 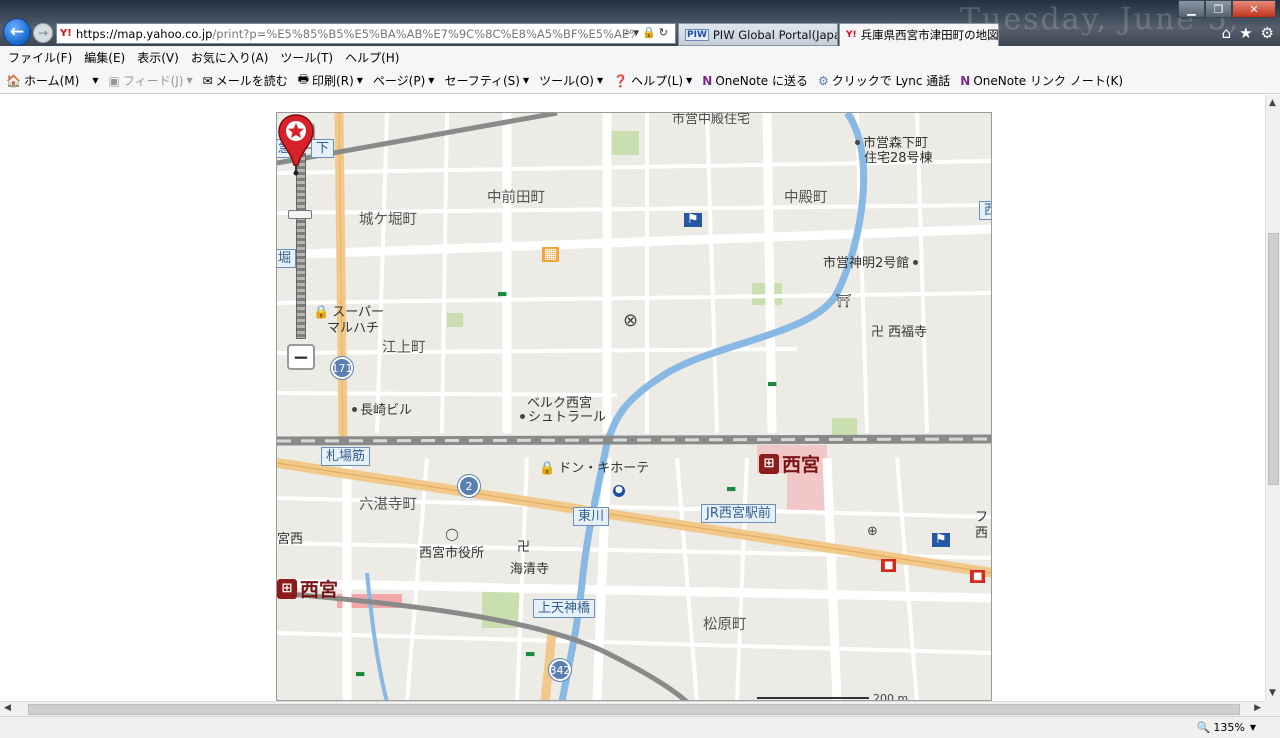 I want to click on place-label-text: スーパー, so click(x=358, y=312).